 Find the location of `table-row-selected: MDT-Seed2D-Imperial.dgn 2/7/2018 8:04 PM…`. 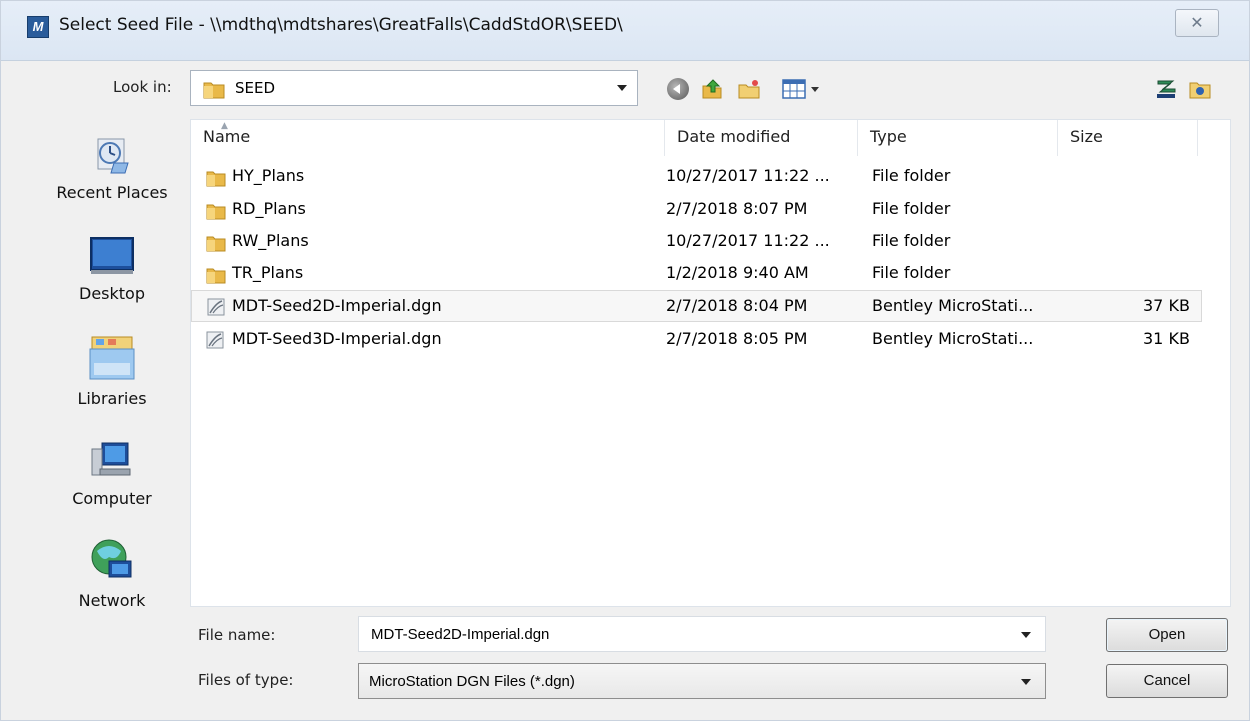

table-row-selected: MDT-Seed2D-Imperial.dgn 2/7/2018 8:04 PM… is located at coordinates (696, 306).